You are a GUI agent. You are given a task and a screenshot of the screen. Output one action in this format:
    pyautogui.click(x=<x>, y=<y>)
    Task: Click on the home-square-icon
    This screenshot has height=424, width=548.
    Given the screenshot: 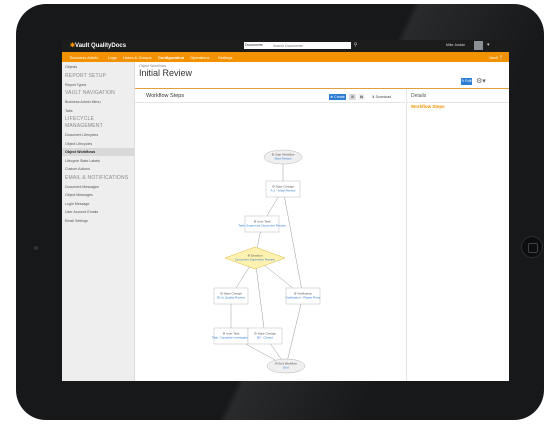 What is the action you would take?
    pyautogui.click(x=533, y=248)
    